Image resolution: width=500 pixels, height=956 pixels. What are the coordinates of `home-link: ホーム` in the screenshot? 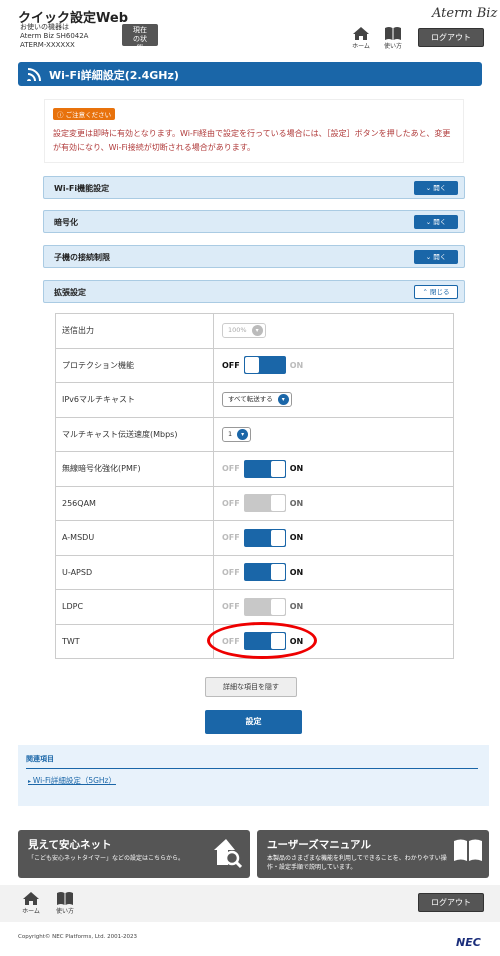 It's located at (361, 38).